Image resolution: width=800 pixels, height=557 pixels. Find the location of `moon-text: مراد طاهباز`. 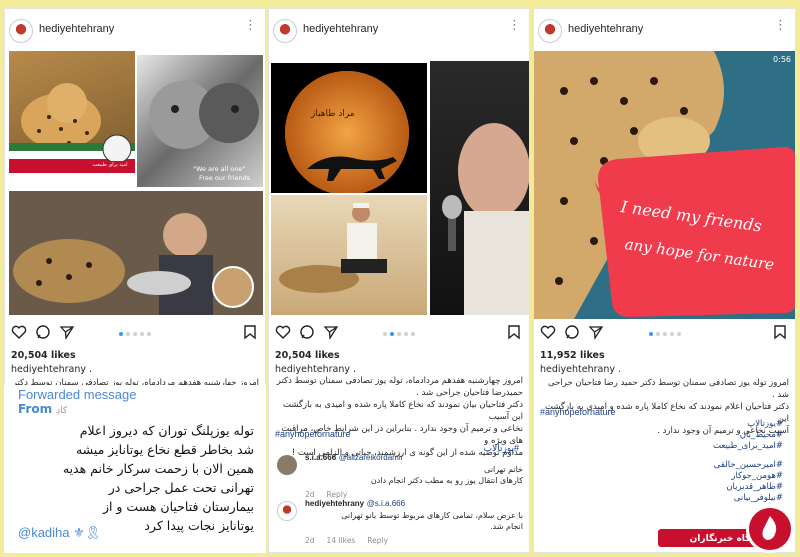

moon-text: مراد طاهباز is located at coordinates (333, 114).